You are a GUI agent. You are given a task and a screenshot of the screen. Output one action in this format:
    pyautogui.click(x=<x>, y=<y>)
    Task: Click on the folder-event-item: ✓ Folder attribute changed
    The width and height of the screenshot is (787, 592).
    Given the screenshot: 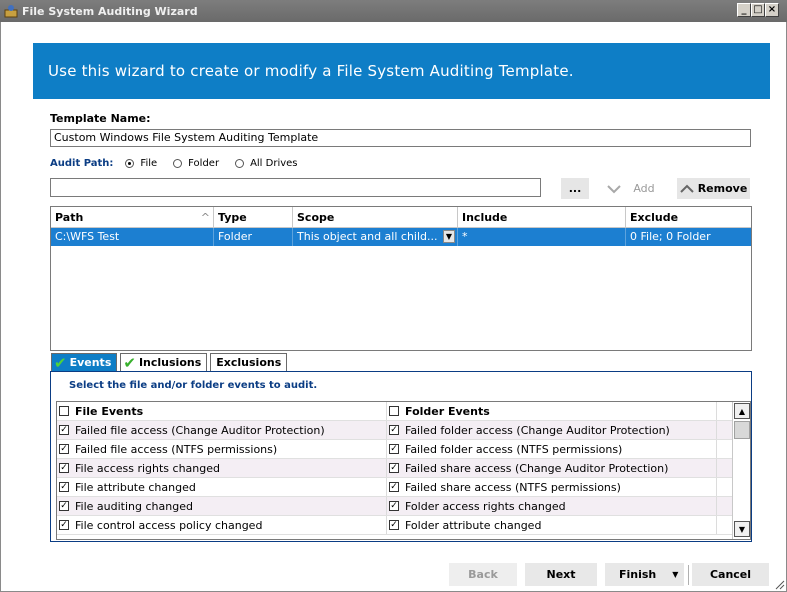 What is the action you would take?
    pyautogui.click(x=552, y=525)
    